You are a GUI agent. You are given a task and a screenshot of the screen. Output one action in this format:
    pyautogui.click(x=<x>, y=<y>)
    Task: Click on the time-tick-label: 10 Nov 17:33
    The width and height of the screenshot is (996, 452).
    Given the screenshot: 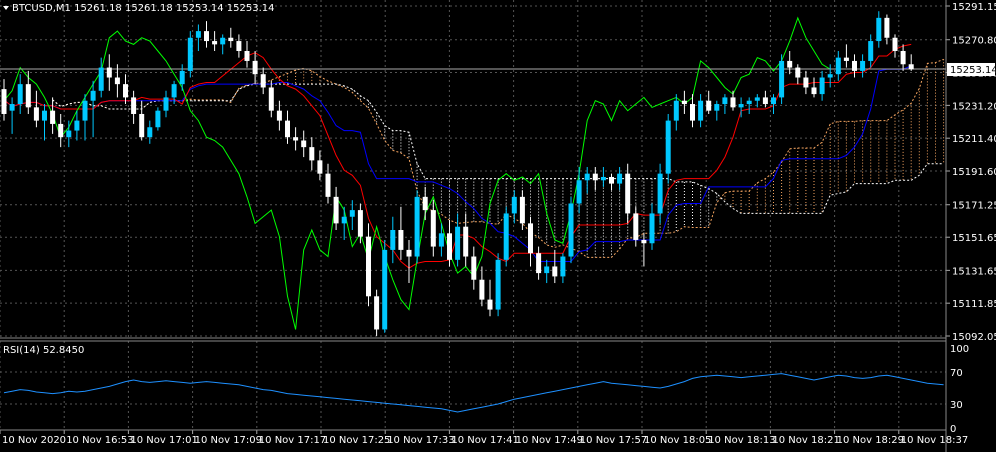 What is the action you would take?
    pyautogui.click(x=420, y=440)
    